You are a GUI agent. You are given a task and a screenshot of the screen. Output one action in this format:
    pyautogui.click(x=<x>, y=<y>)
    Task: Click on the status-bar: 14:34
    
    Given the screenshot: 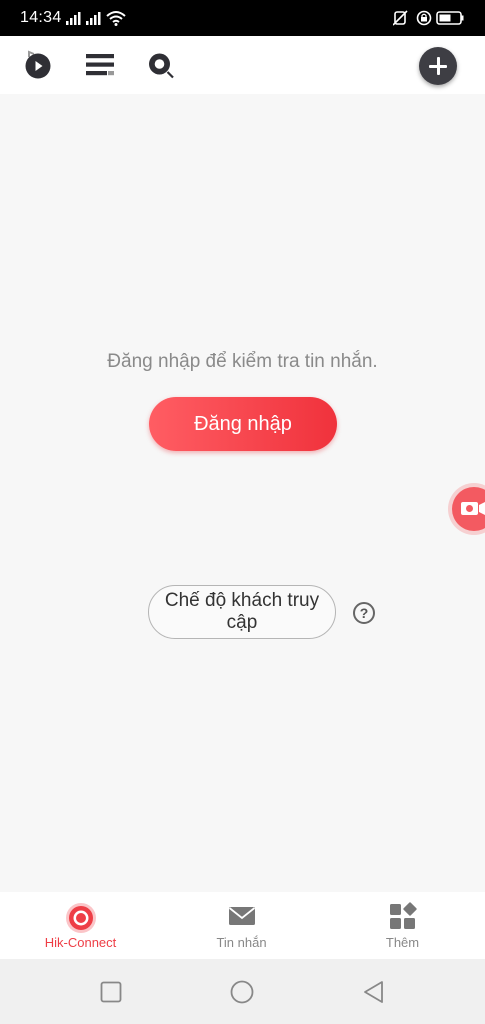 What is the action you would take?
    pyautogui.click(x=242, y=18)
    